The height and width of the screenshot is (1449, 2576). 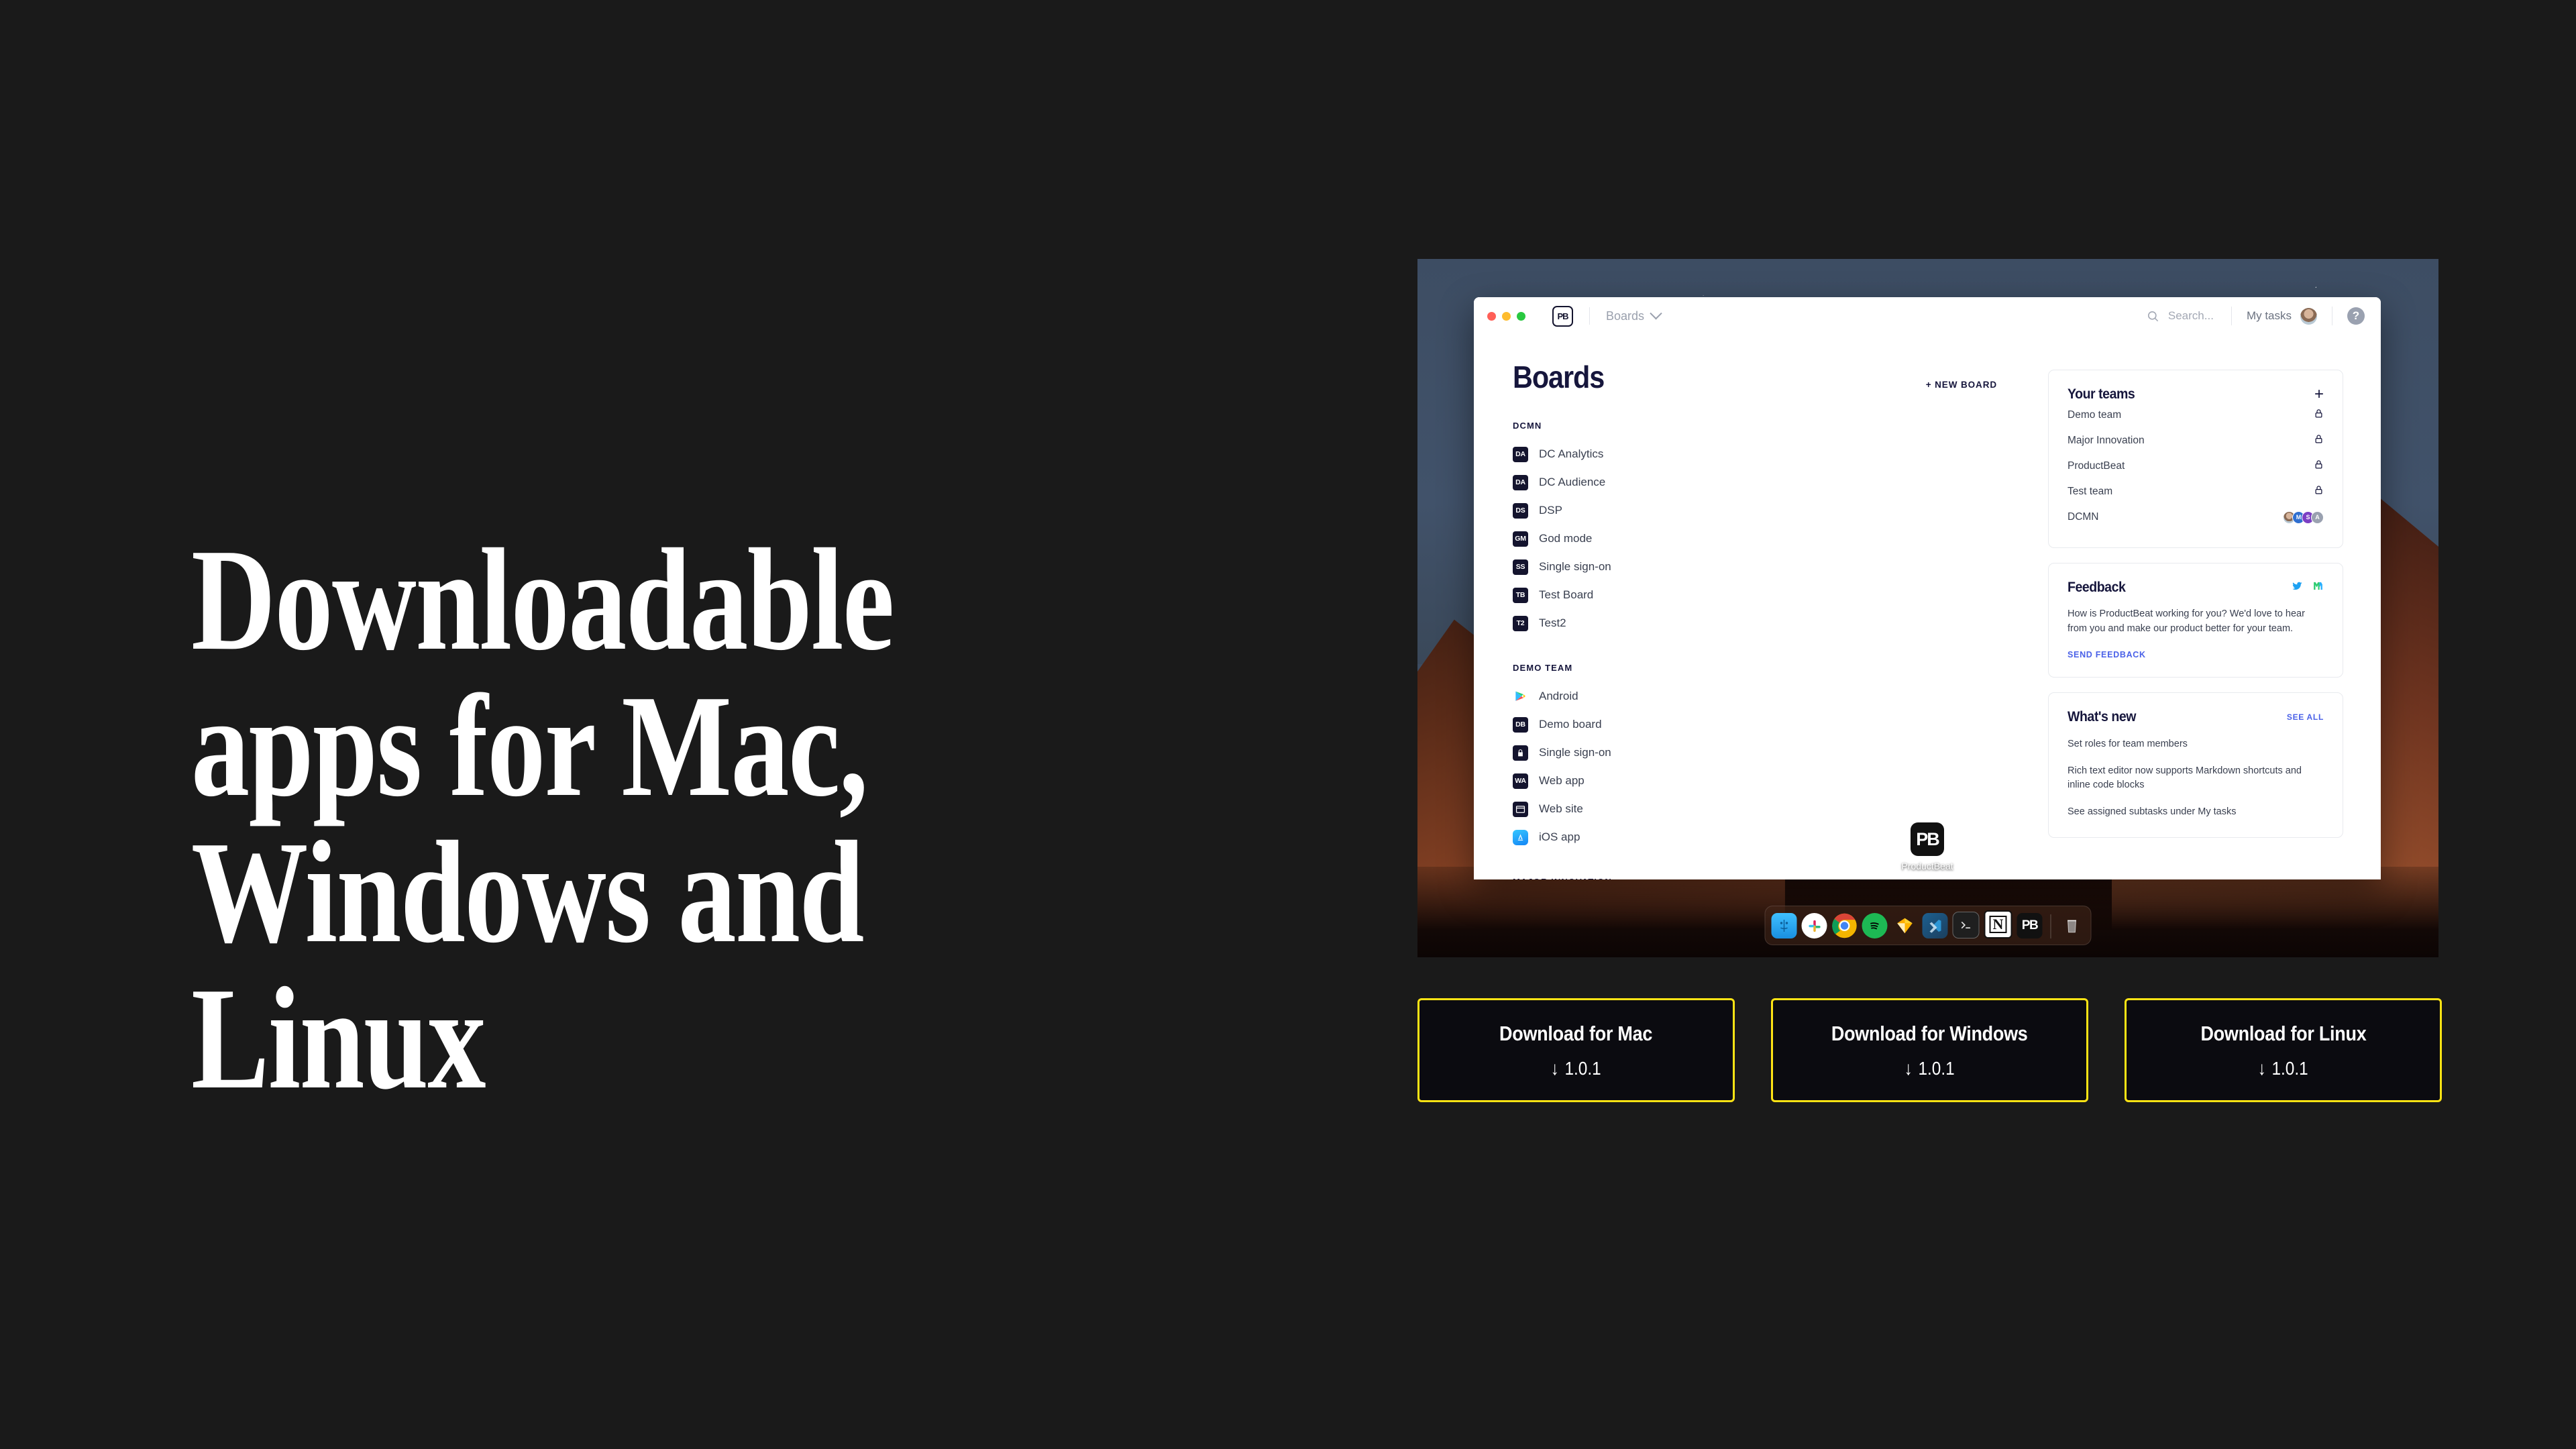 What do you see at coordinates (1491, 316) in the screenshot?
I see `close-window-button` at bounding box center [1491, 316].